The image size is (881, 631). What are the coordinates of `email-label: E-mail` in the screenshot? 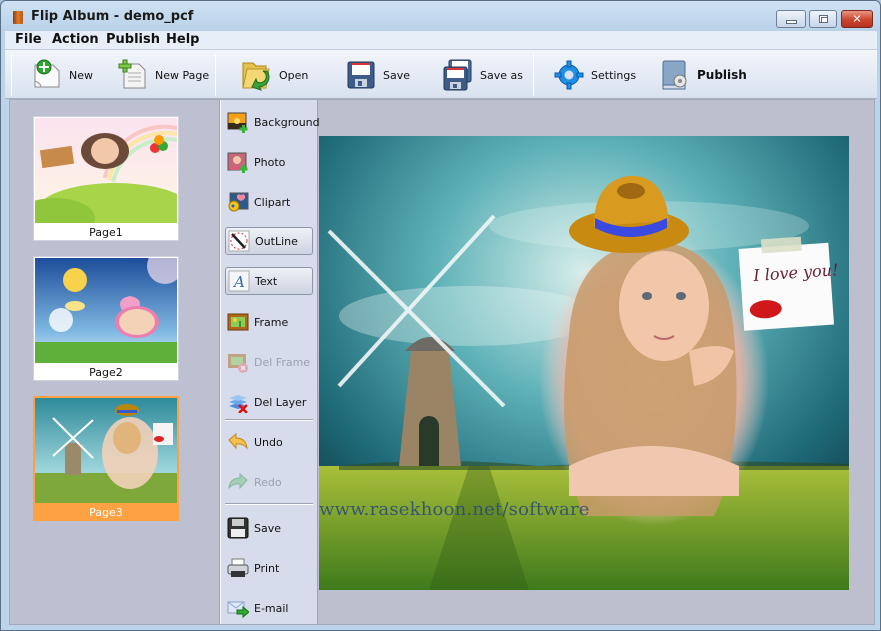 It's located at (271, 608).